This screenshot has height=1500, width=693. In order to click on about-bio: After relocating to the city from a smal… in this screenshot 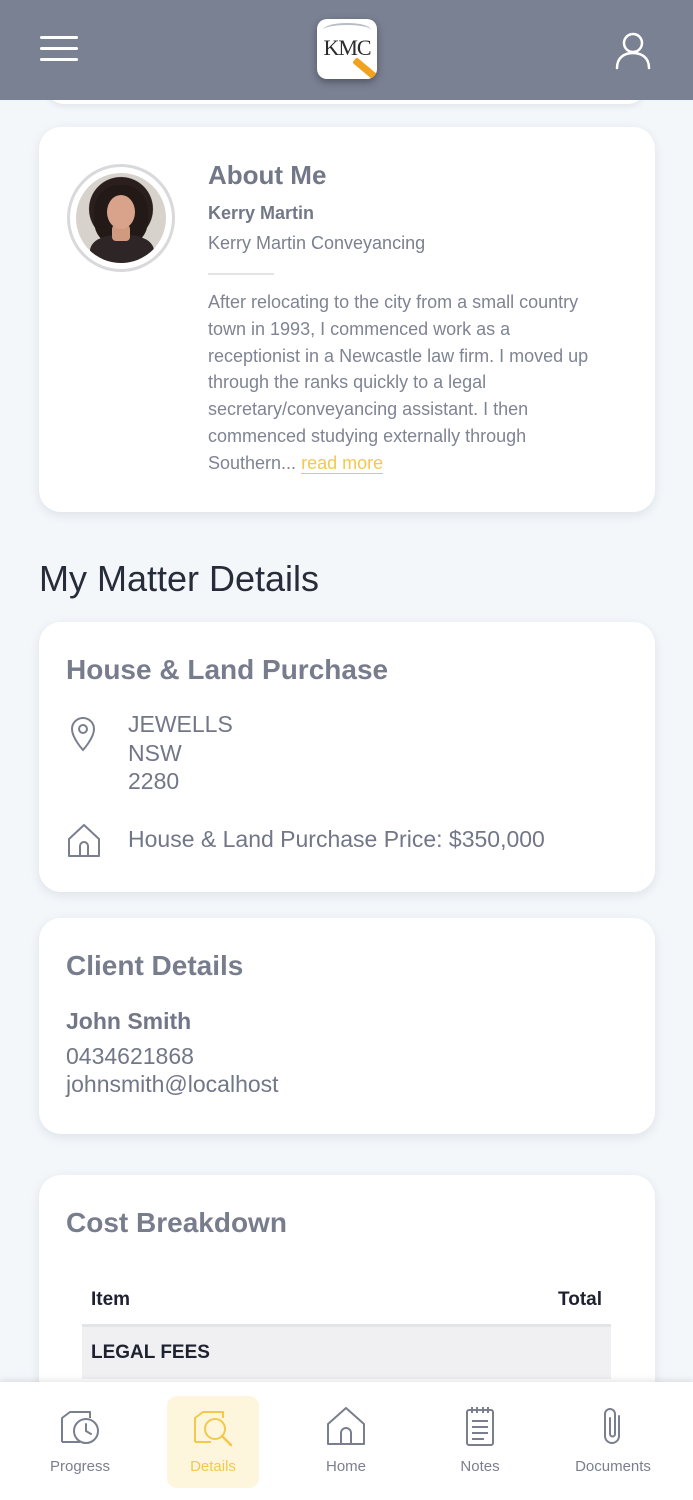, I will do `click(398, 383)`.